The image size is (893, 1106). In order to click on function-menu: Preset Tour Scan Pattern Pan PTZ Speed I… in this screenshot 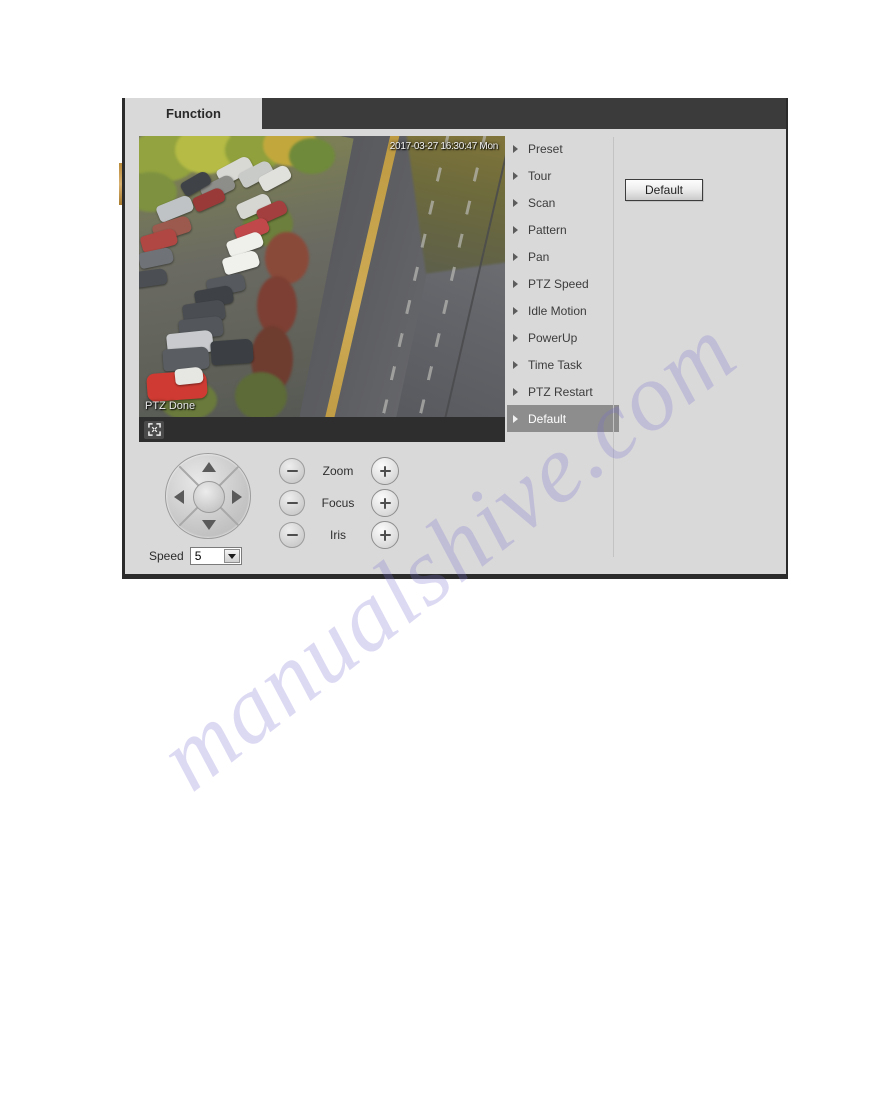, I will do `click(563, 283)`.